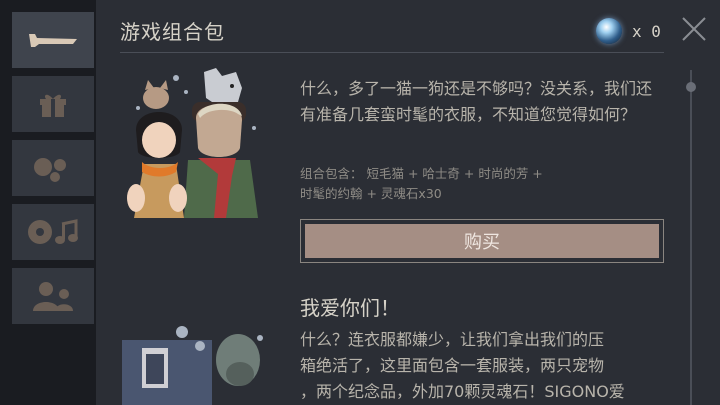  I want to click on offer-contents-line: 组合包含： 短毛猫 + 哈士奇 + 时尚的芳 +, so click(421, 173).